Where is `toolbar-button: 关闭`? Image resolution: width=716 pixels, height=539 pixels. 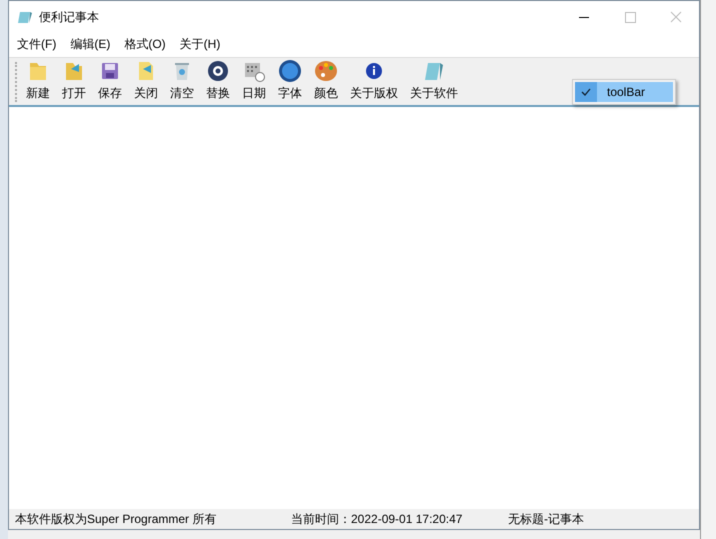
toolbar-button: 关闭 is located at coordinates (146, 82).